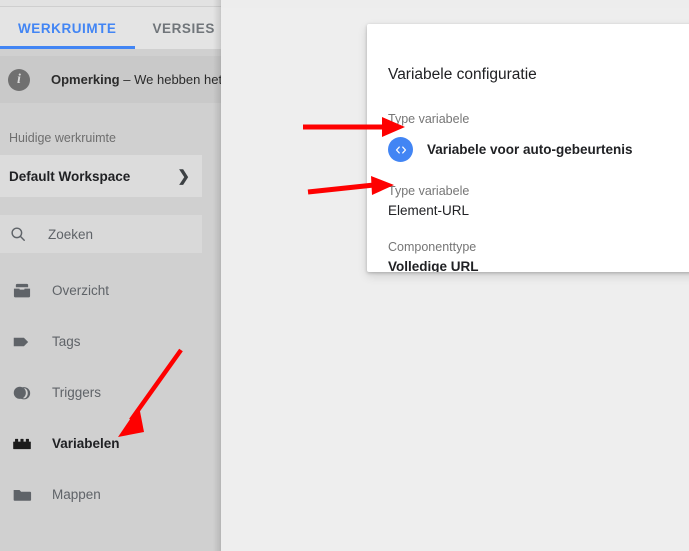 The height and width of the screenshot is (551, 689). Describe the element at coordinates (462, 74) in the screenshot. I see `dialog-title: Variabele configuratie` at that location.